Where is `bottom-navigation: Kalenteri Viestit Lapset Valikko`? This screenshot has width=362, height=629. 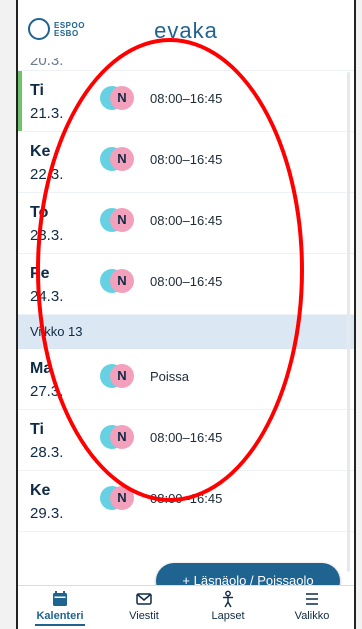
bottom-navigation: Kalenteri Viestit Lapset Valikko is located at coordinates (186, 607).